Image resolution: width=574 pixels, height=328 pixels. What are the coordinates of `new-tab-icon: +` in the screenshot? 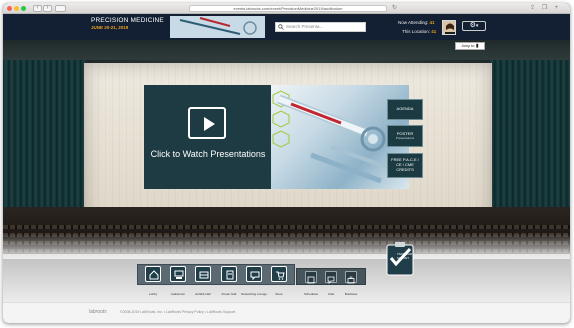 It's located at (556, 8).